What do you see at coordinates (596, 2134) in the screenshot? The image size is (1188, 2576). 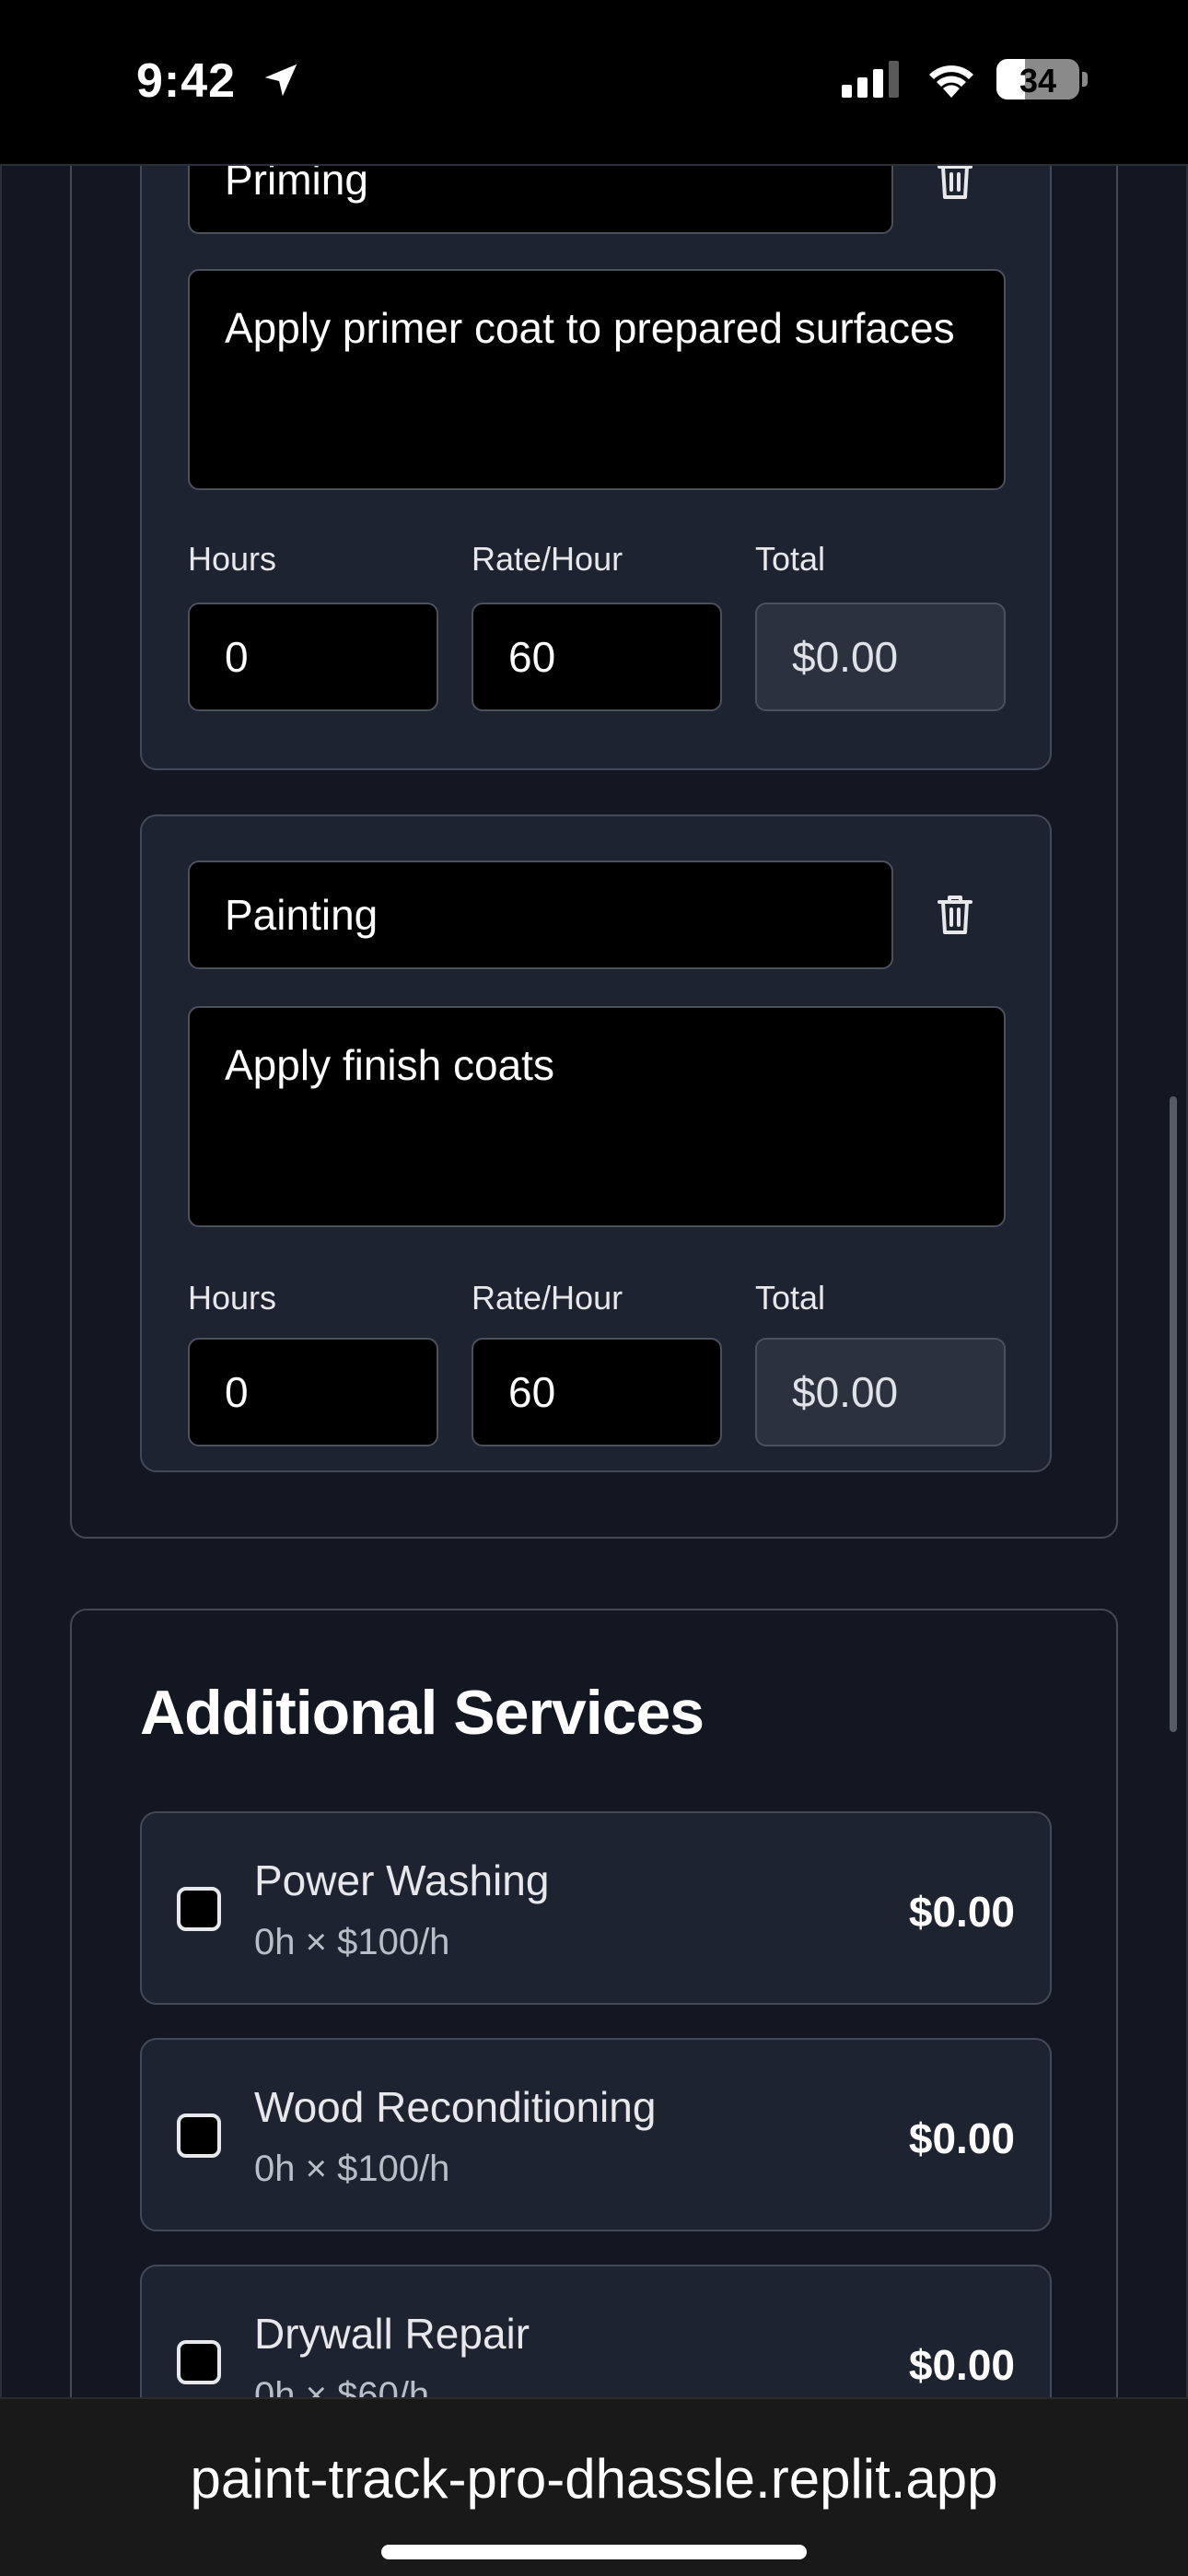 I see `service-item-wood-reconditioning: Wood Reconditioning 0h × $100/h $0.00` at bounding box center [596, 2134].